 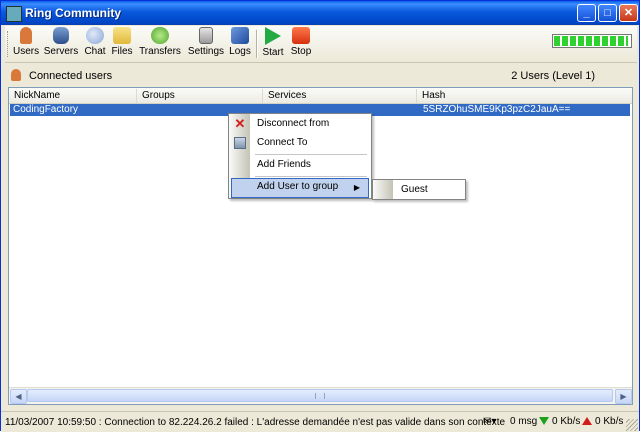 I want to click on users-icon, so click(x=26, y=35).